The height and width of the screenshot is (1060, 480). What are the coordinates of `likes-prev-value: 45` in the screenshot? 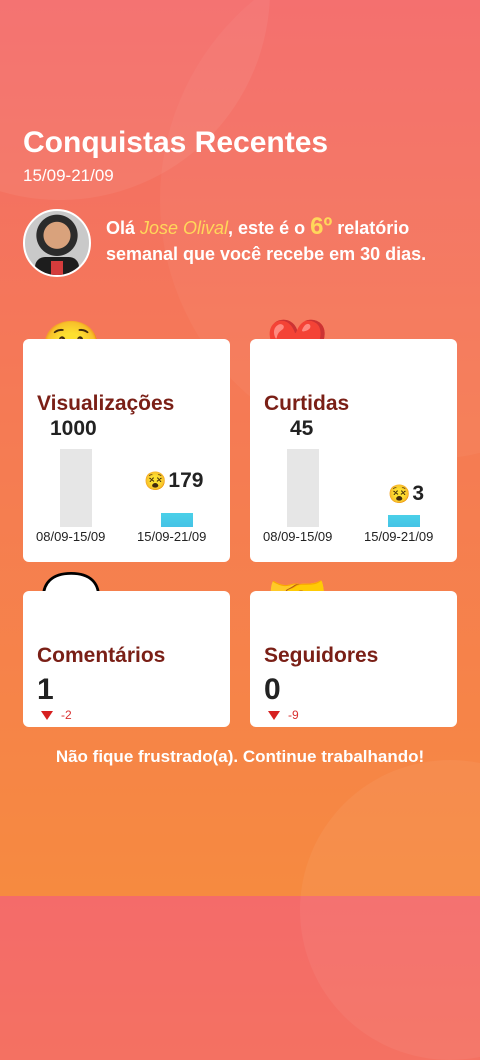 It's located at (302, 428).